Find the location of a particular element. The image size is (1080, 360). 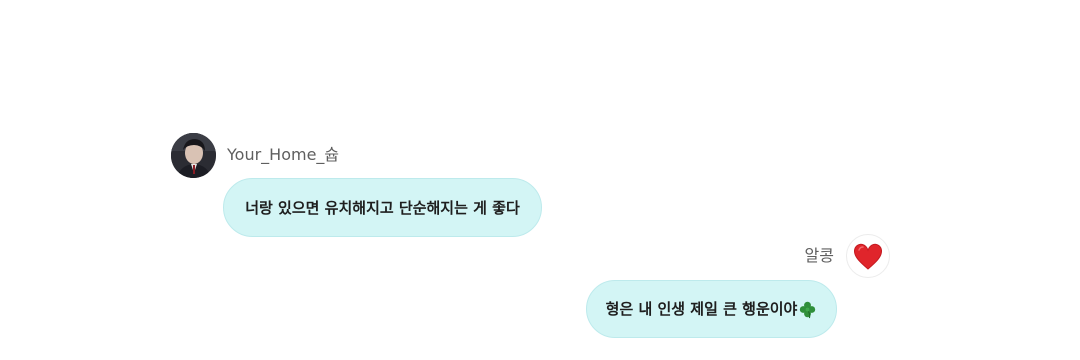

message-bubble: 형은 내 인생 제일 큰 행운이야 is located at coordinates (711, 309).